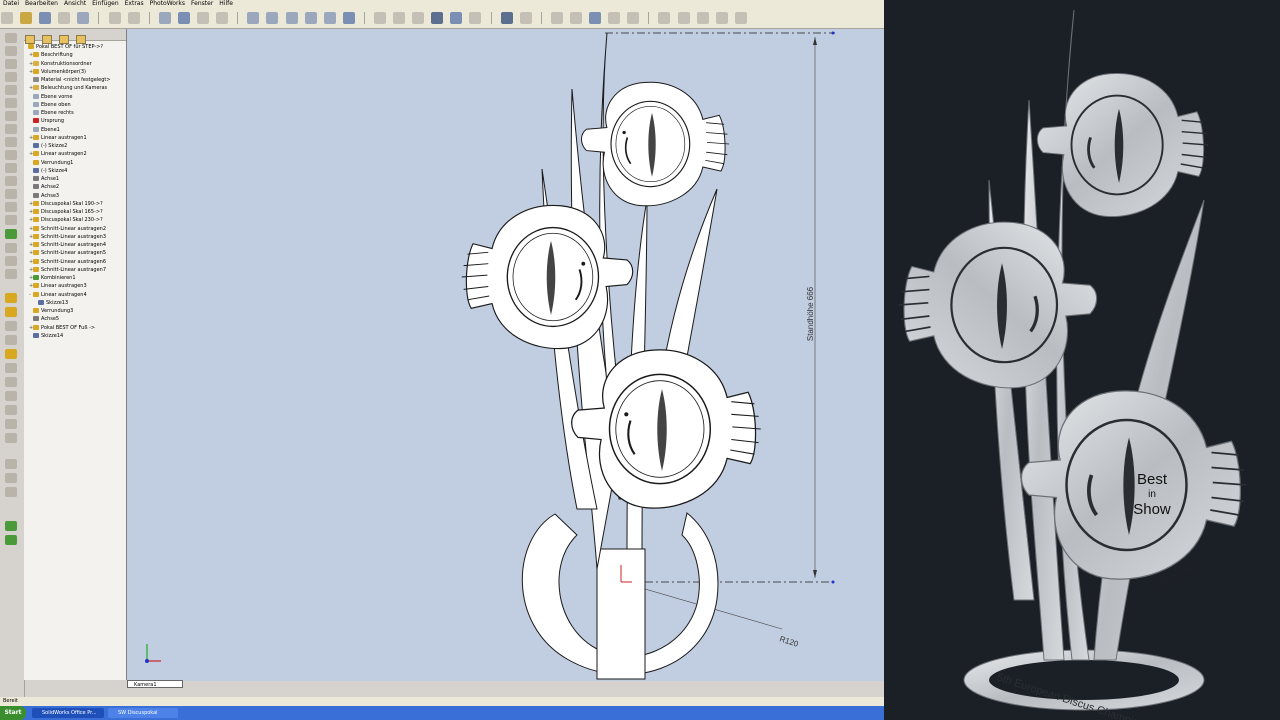 This screenshot has height=720, width=1280. What do you see at coordinates (75, 237) in the screenshot?
I see `tree-item: + Schnitt-Linear austragen3` at bounding box center [75, 237].